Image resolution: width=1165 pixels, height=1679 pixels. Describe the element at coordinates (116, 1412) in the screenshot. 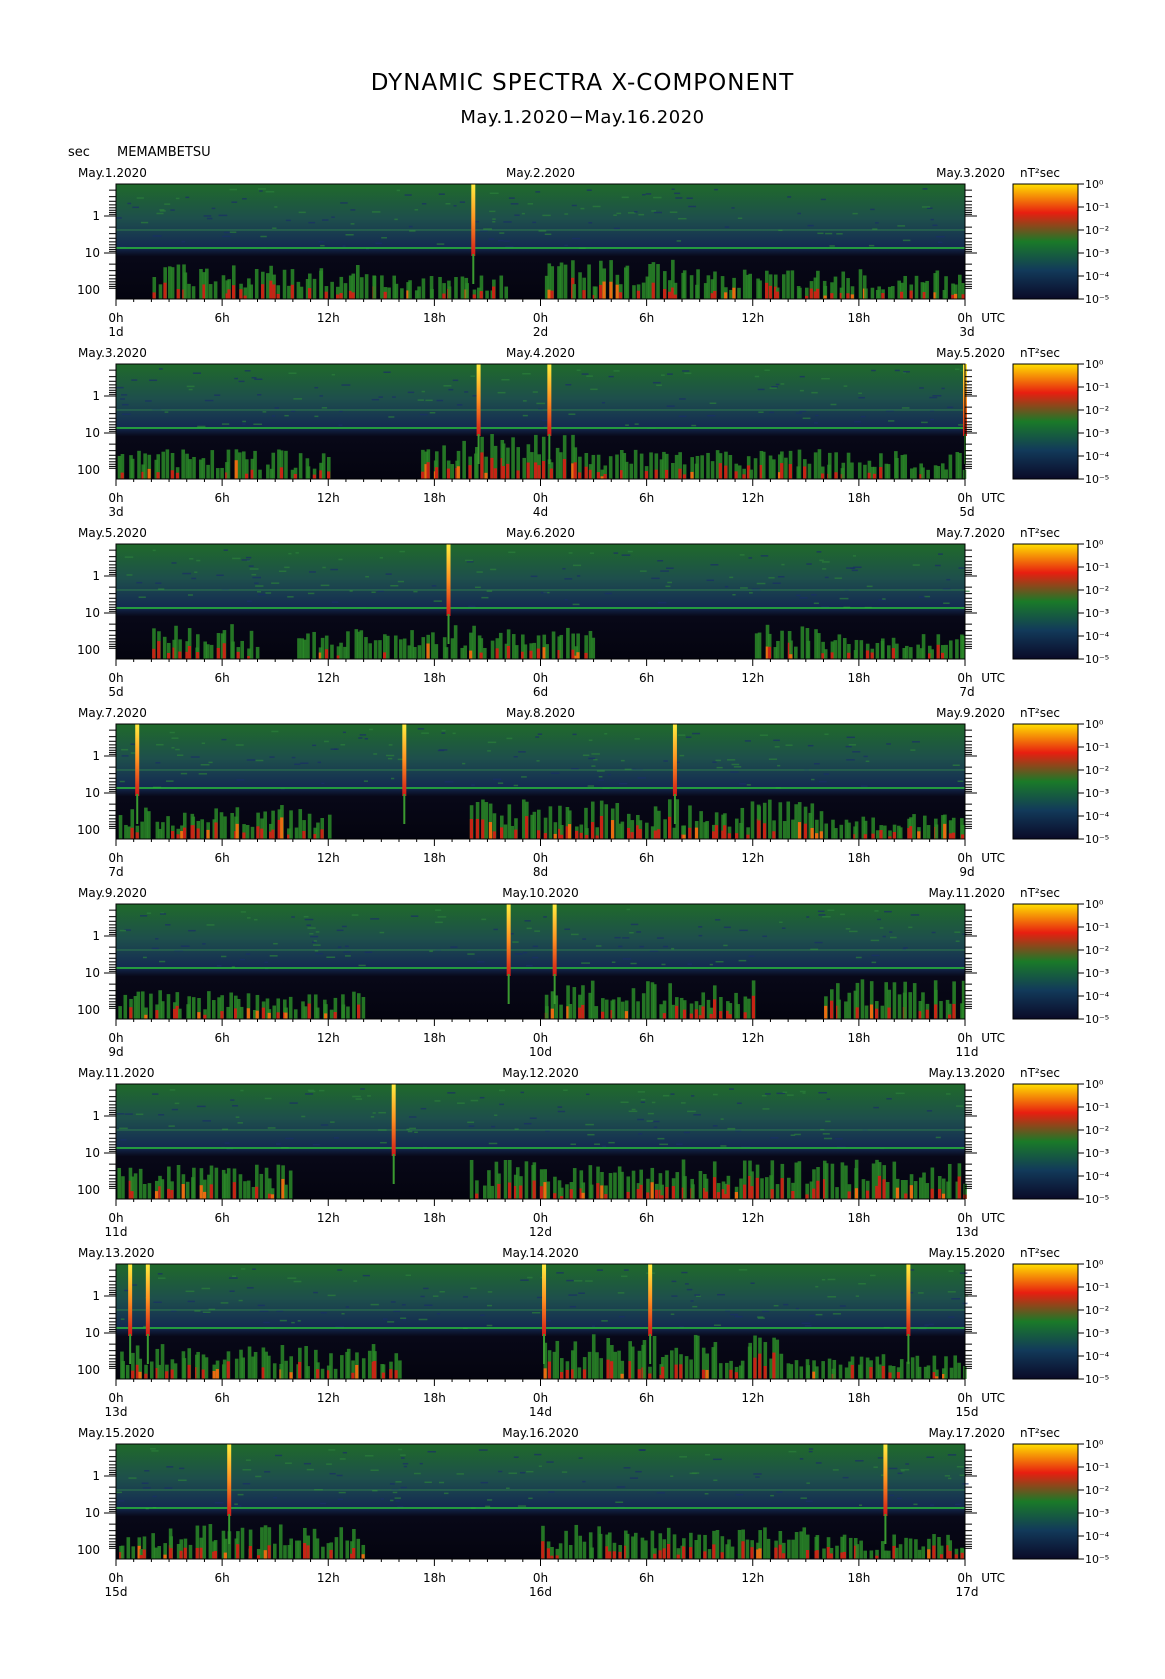

I see `day-label-left: 13d` at that location.